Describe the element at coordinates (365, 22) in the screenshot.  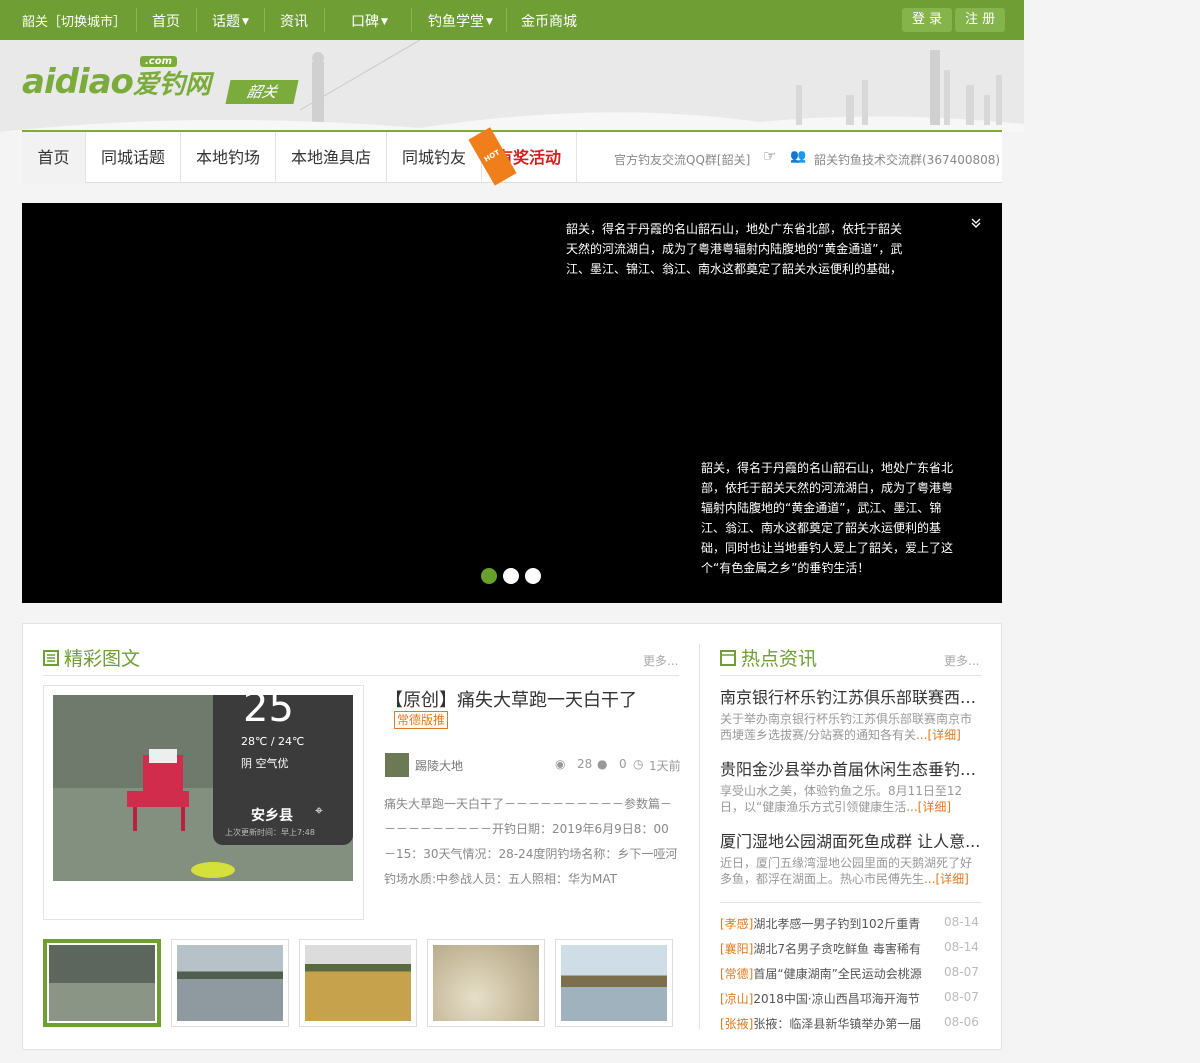
I see `top-nav-reviews-label: 口碑` at that location.